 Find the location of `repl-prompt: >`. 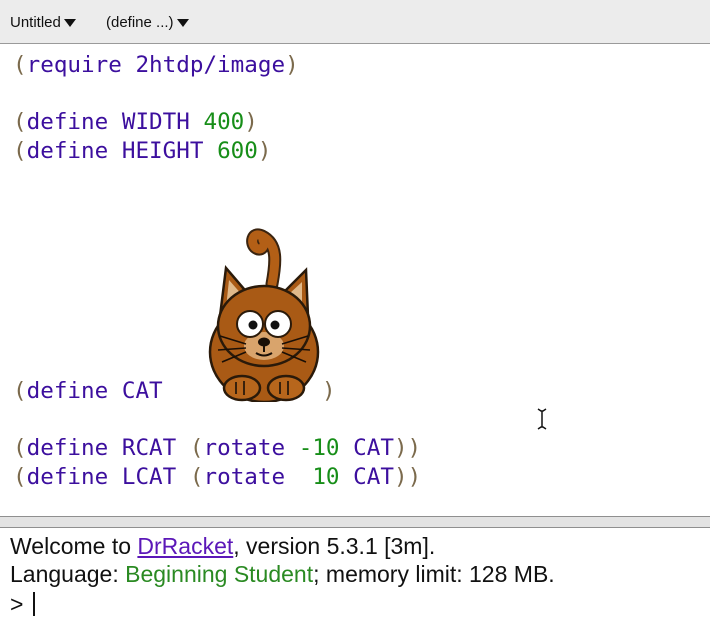

repl-prompt: > is located at coordinates (17, 604).